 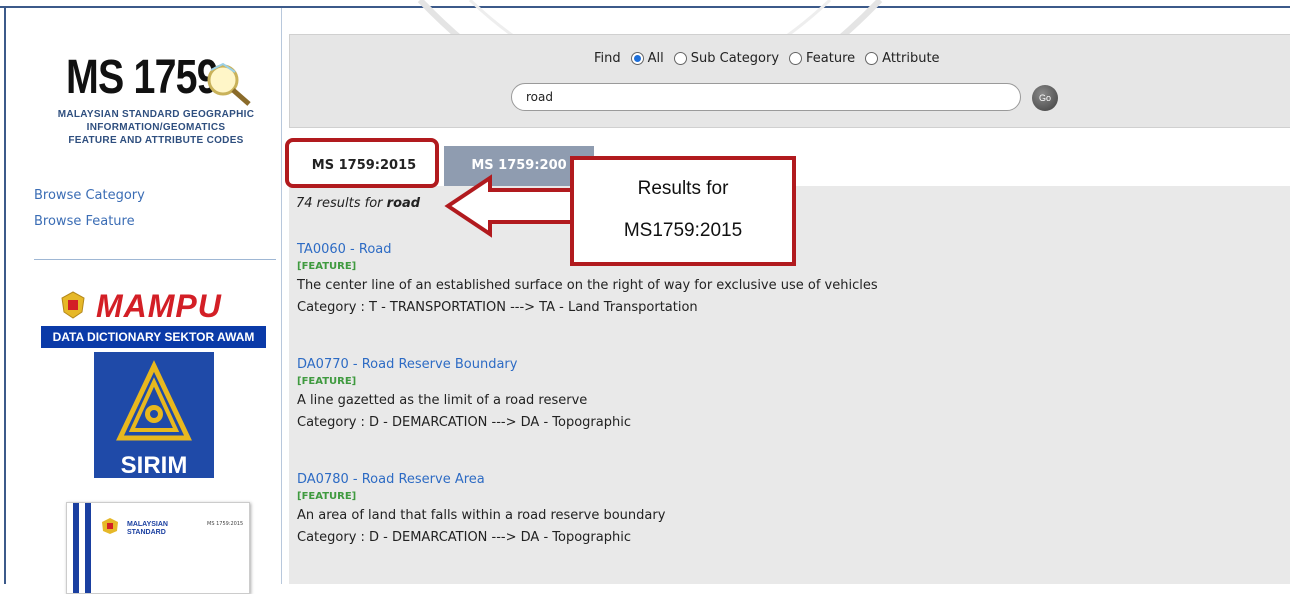 I want to click on result-title-link: DA0770 - Road Reserve Boundary, so click(x=464, y=365).